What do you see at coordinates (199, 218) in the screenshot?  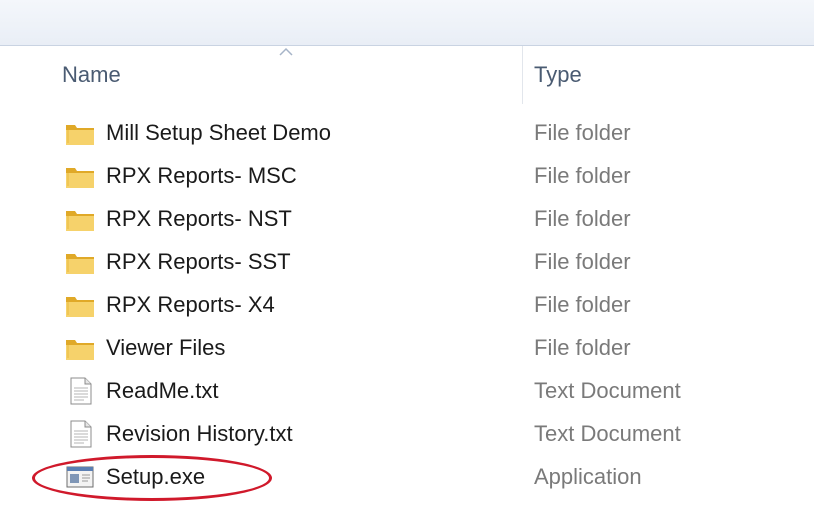 I see `file-name: RPX Reports- NST` at bounding box center [199, 218].